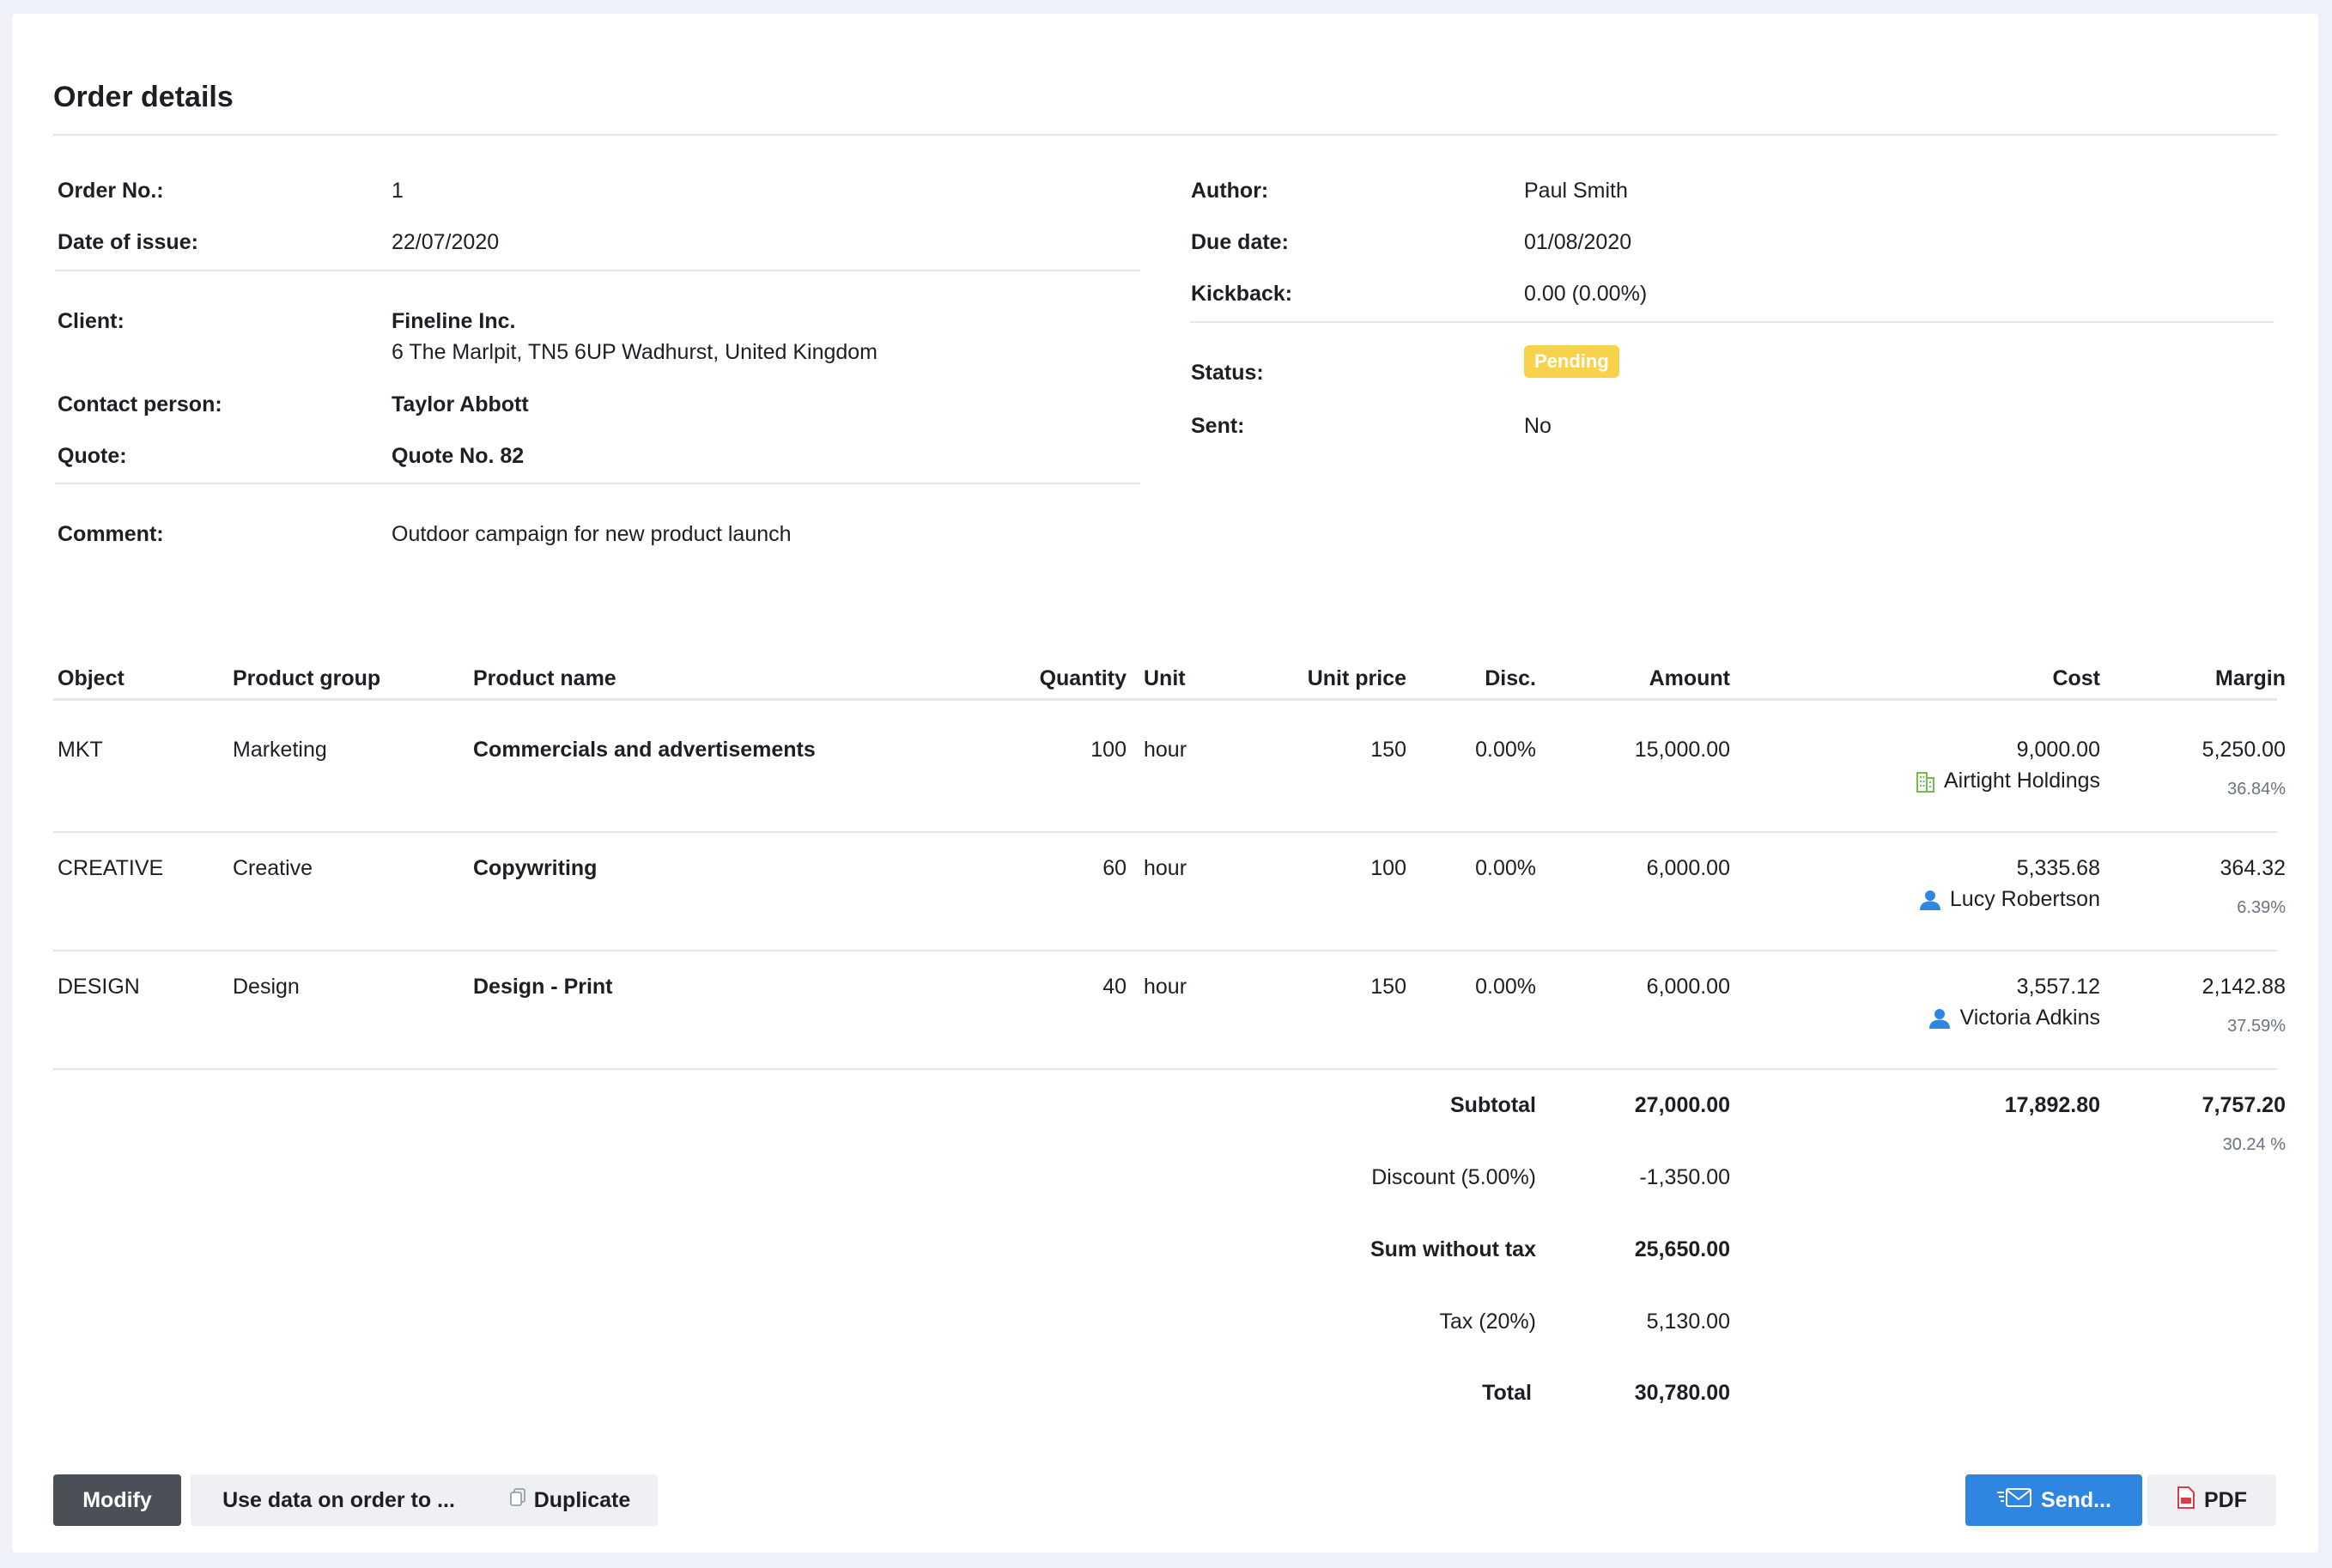  I want to click on total-label: Total, so click(1507, 1393).